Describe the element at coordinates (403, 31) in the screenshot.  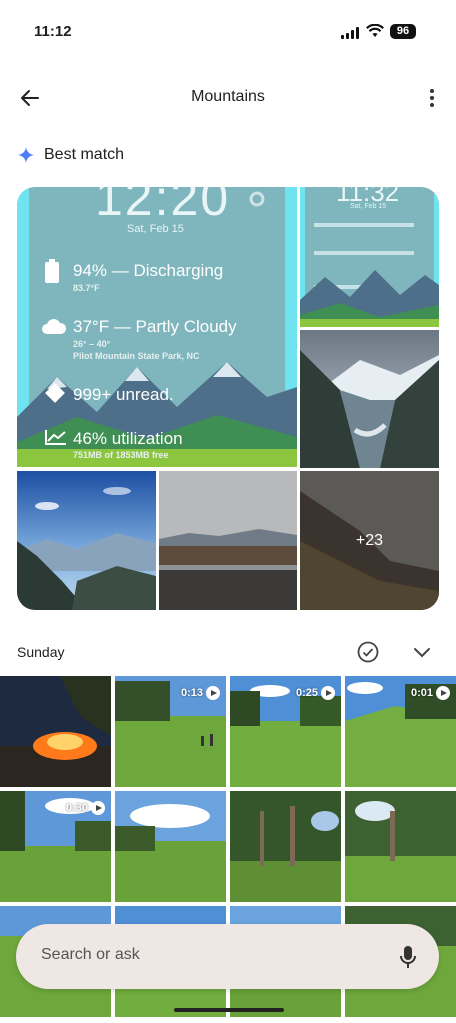
I see `battery-indicator: 96` at that location.